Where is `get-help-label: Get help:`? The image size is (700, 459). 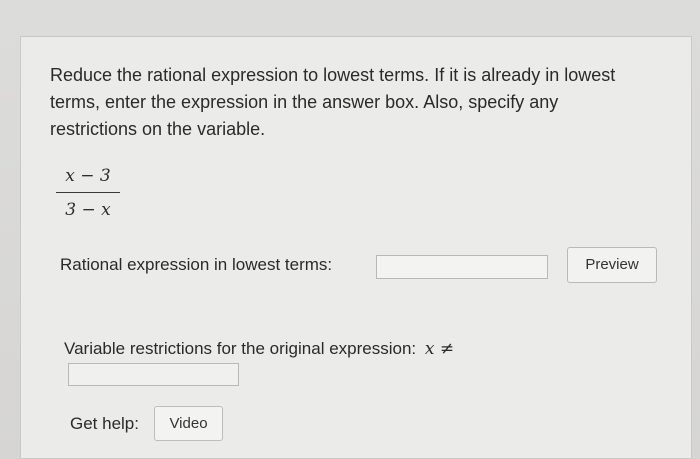 get-help-label: Get help: is located at coordinates (104, 423).